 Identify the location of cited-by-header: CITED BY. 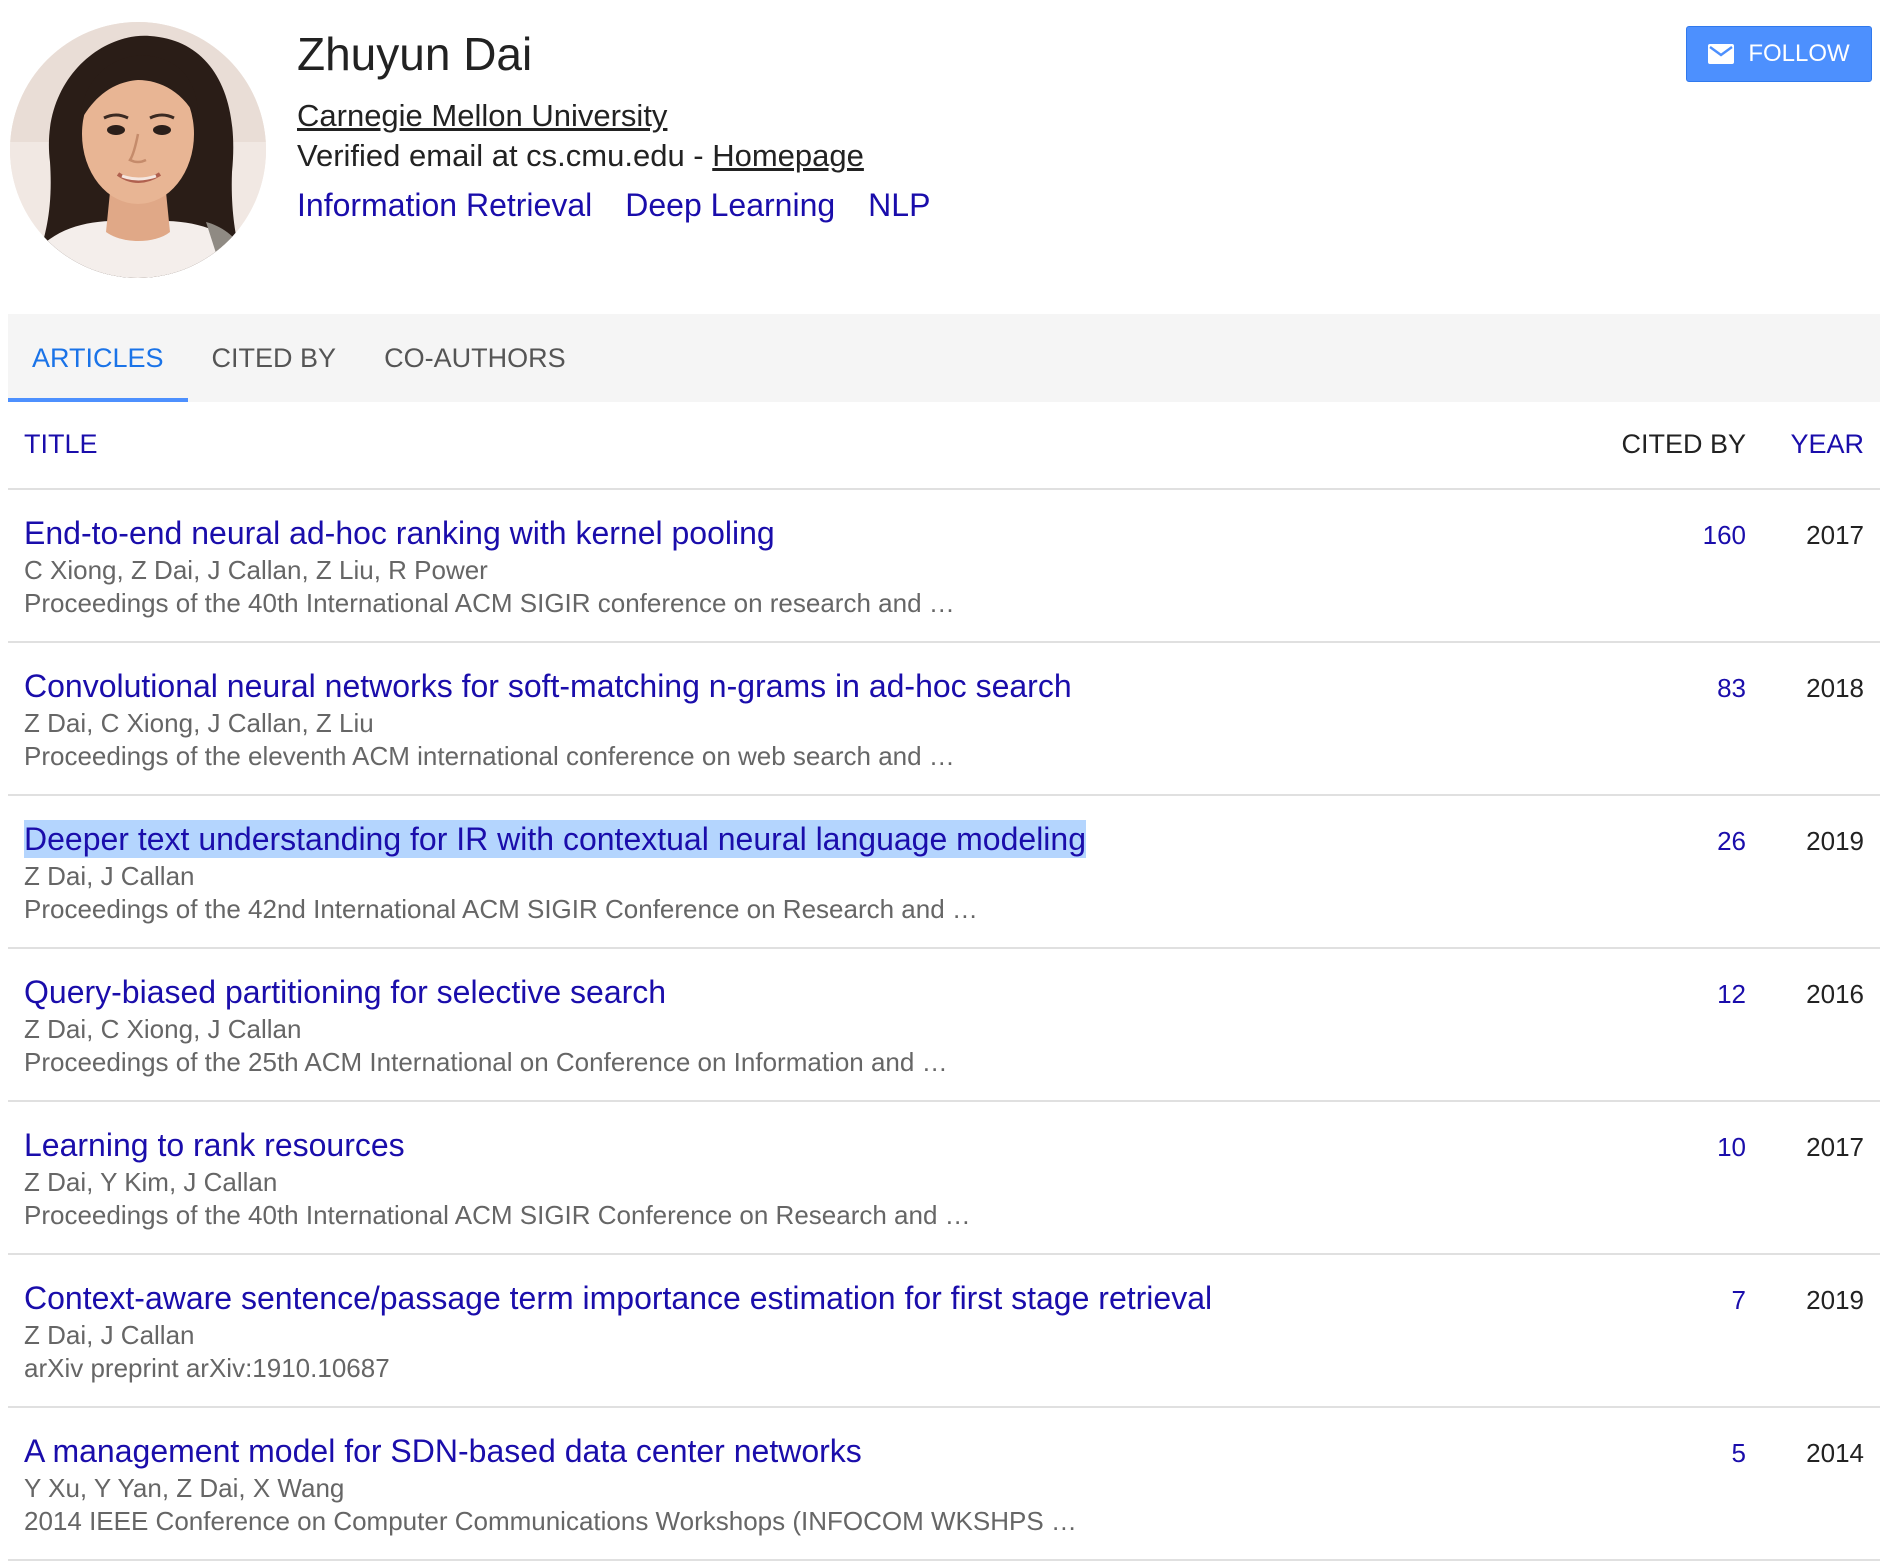
(1683, 444).